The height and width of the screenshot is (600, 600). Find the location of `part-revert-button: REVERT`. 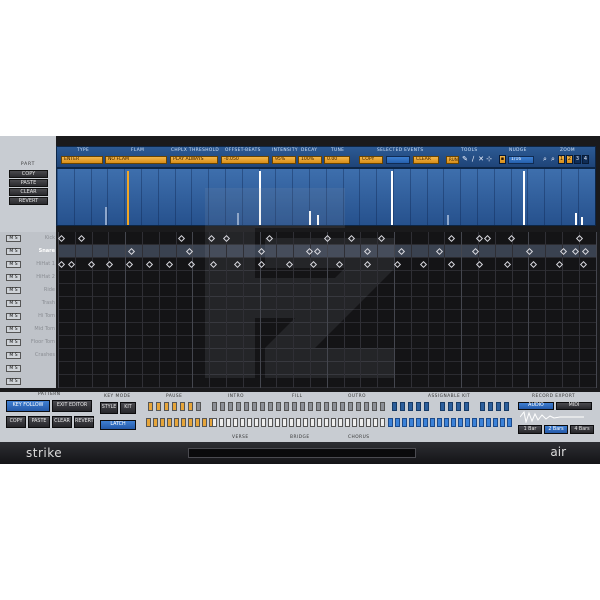

part-revert-button: REVERT is located at coordinates (28, 201).